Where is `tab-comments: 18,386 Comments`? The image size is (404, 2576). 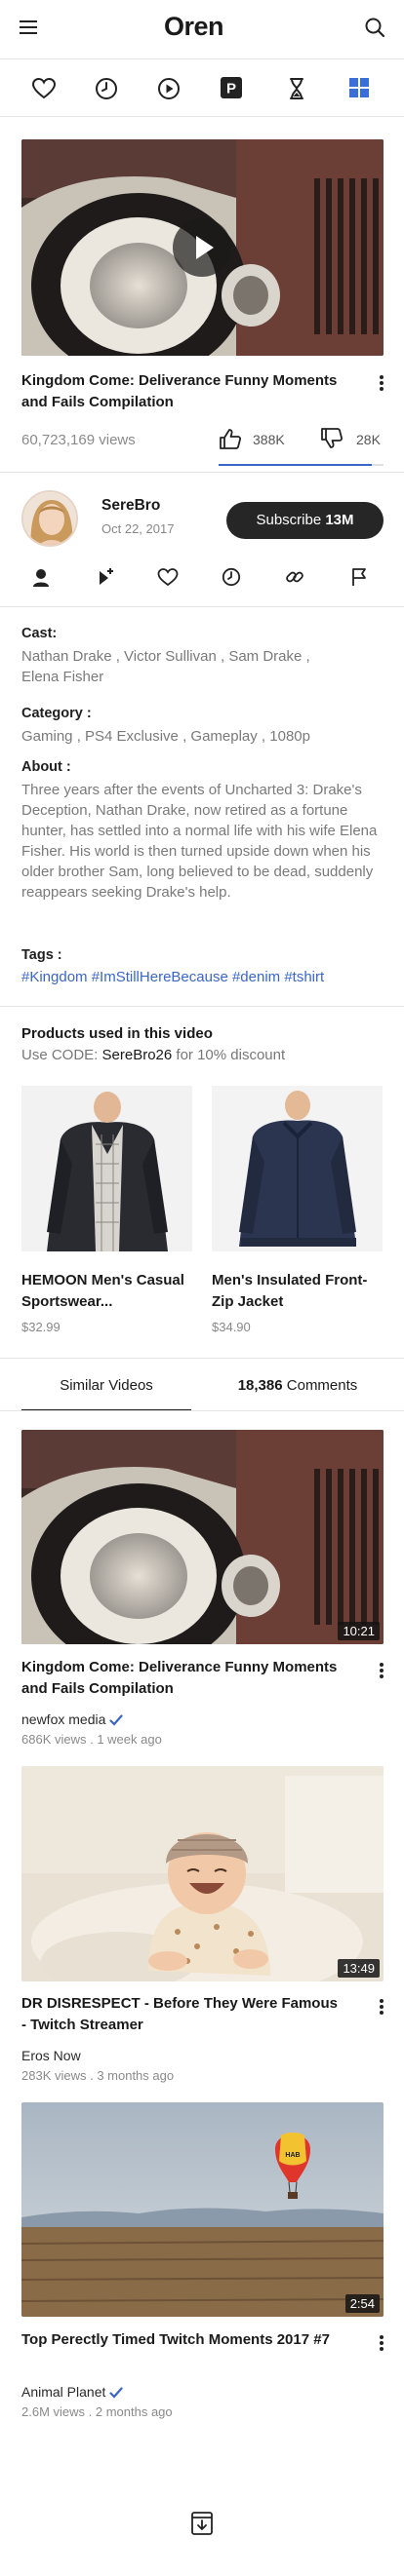 tab-comments: 18,386 Comments is located at coordinates (298, 1386).